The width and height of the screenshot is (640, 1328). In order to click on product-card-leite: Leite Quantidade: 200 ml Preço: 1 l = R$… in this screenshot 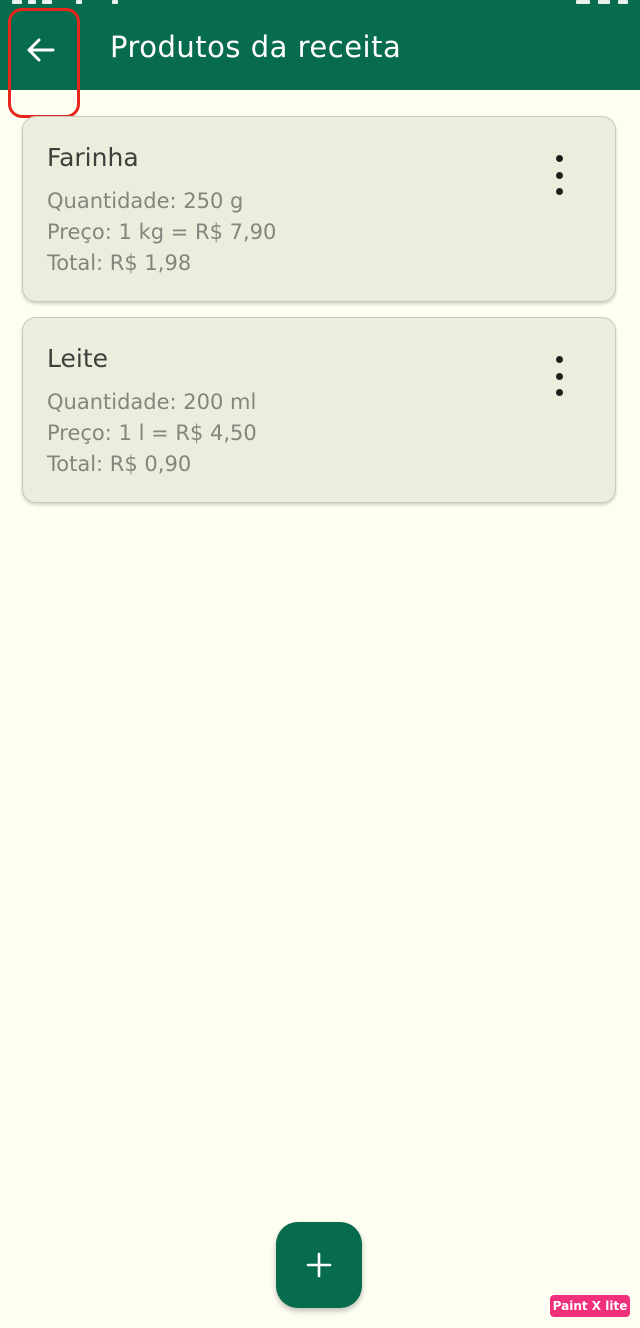, I will do `click(319, 410)`.